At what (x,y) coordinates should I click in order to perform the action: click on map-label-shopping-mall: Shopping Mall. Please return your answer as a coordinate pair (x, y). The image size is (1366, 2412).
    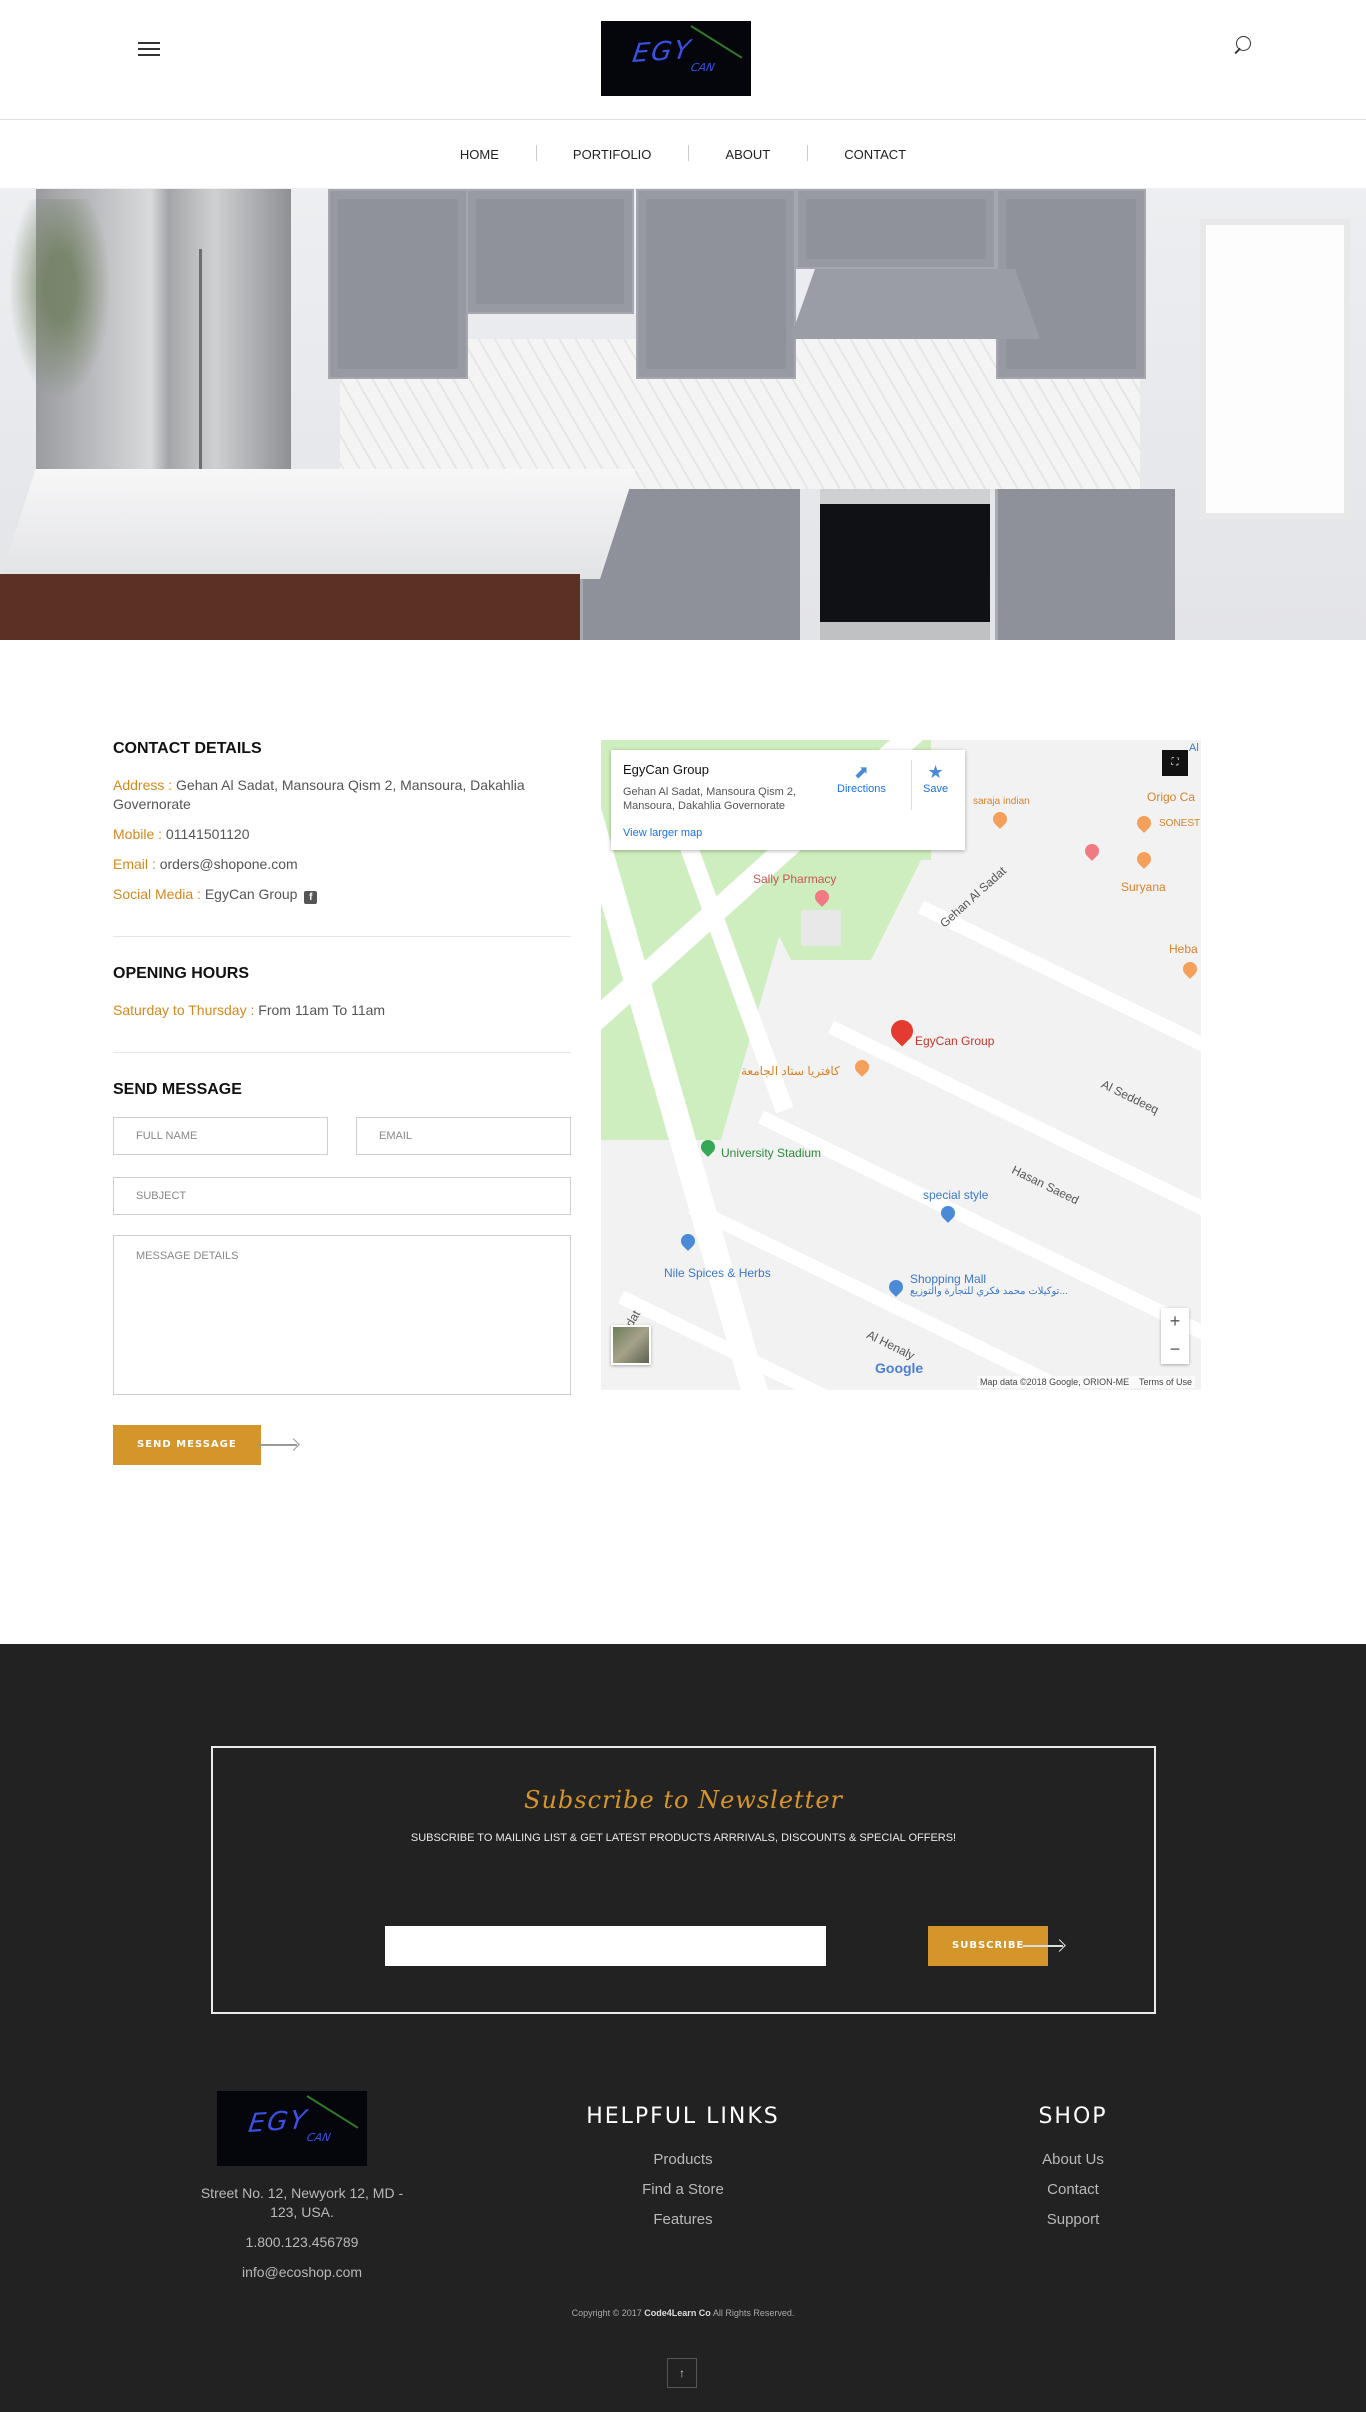
    Looking at the image, I should click on (948, 1279).